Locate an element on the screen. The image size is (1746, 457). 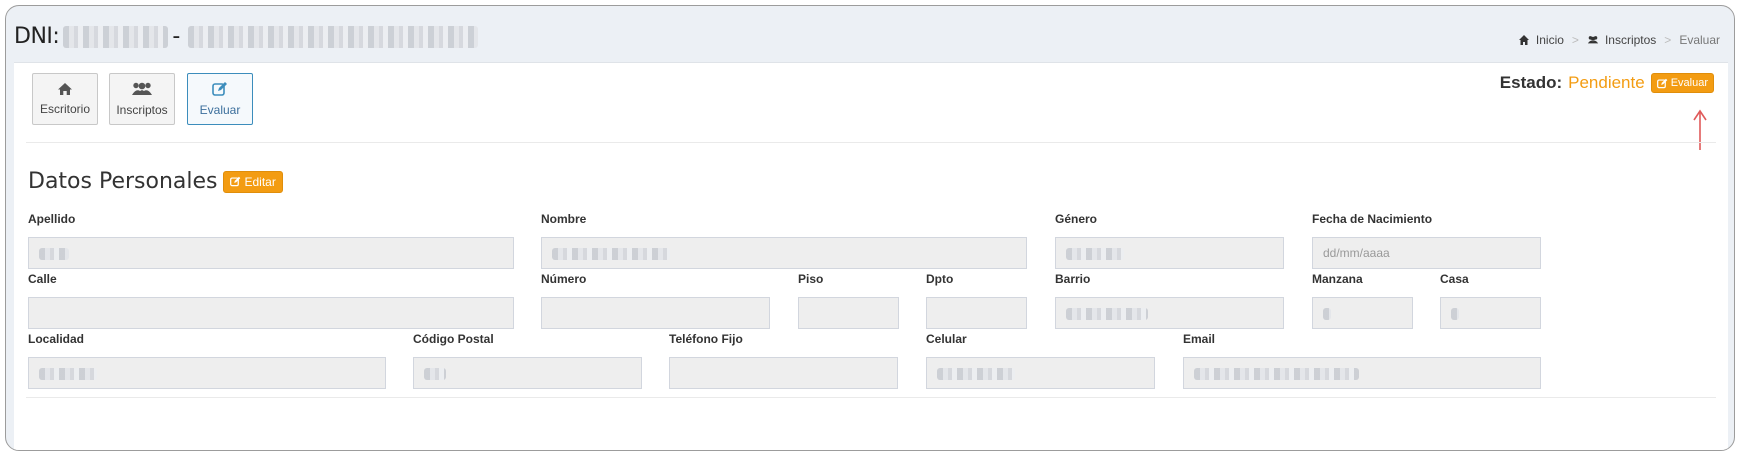
evaluar-nav-label: Evaluar is located at coordinates (220, 110).